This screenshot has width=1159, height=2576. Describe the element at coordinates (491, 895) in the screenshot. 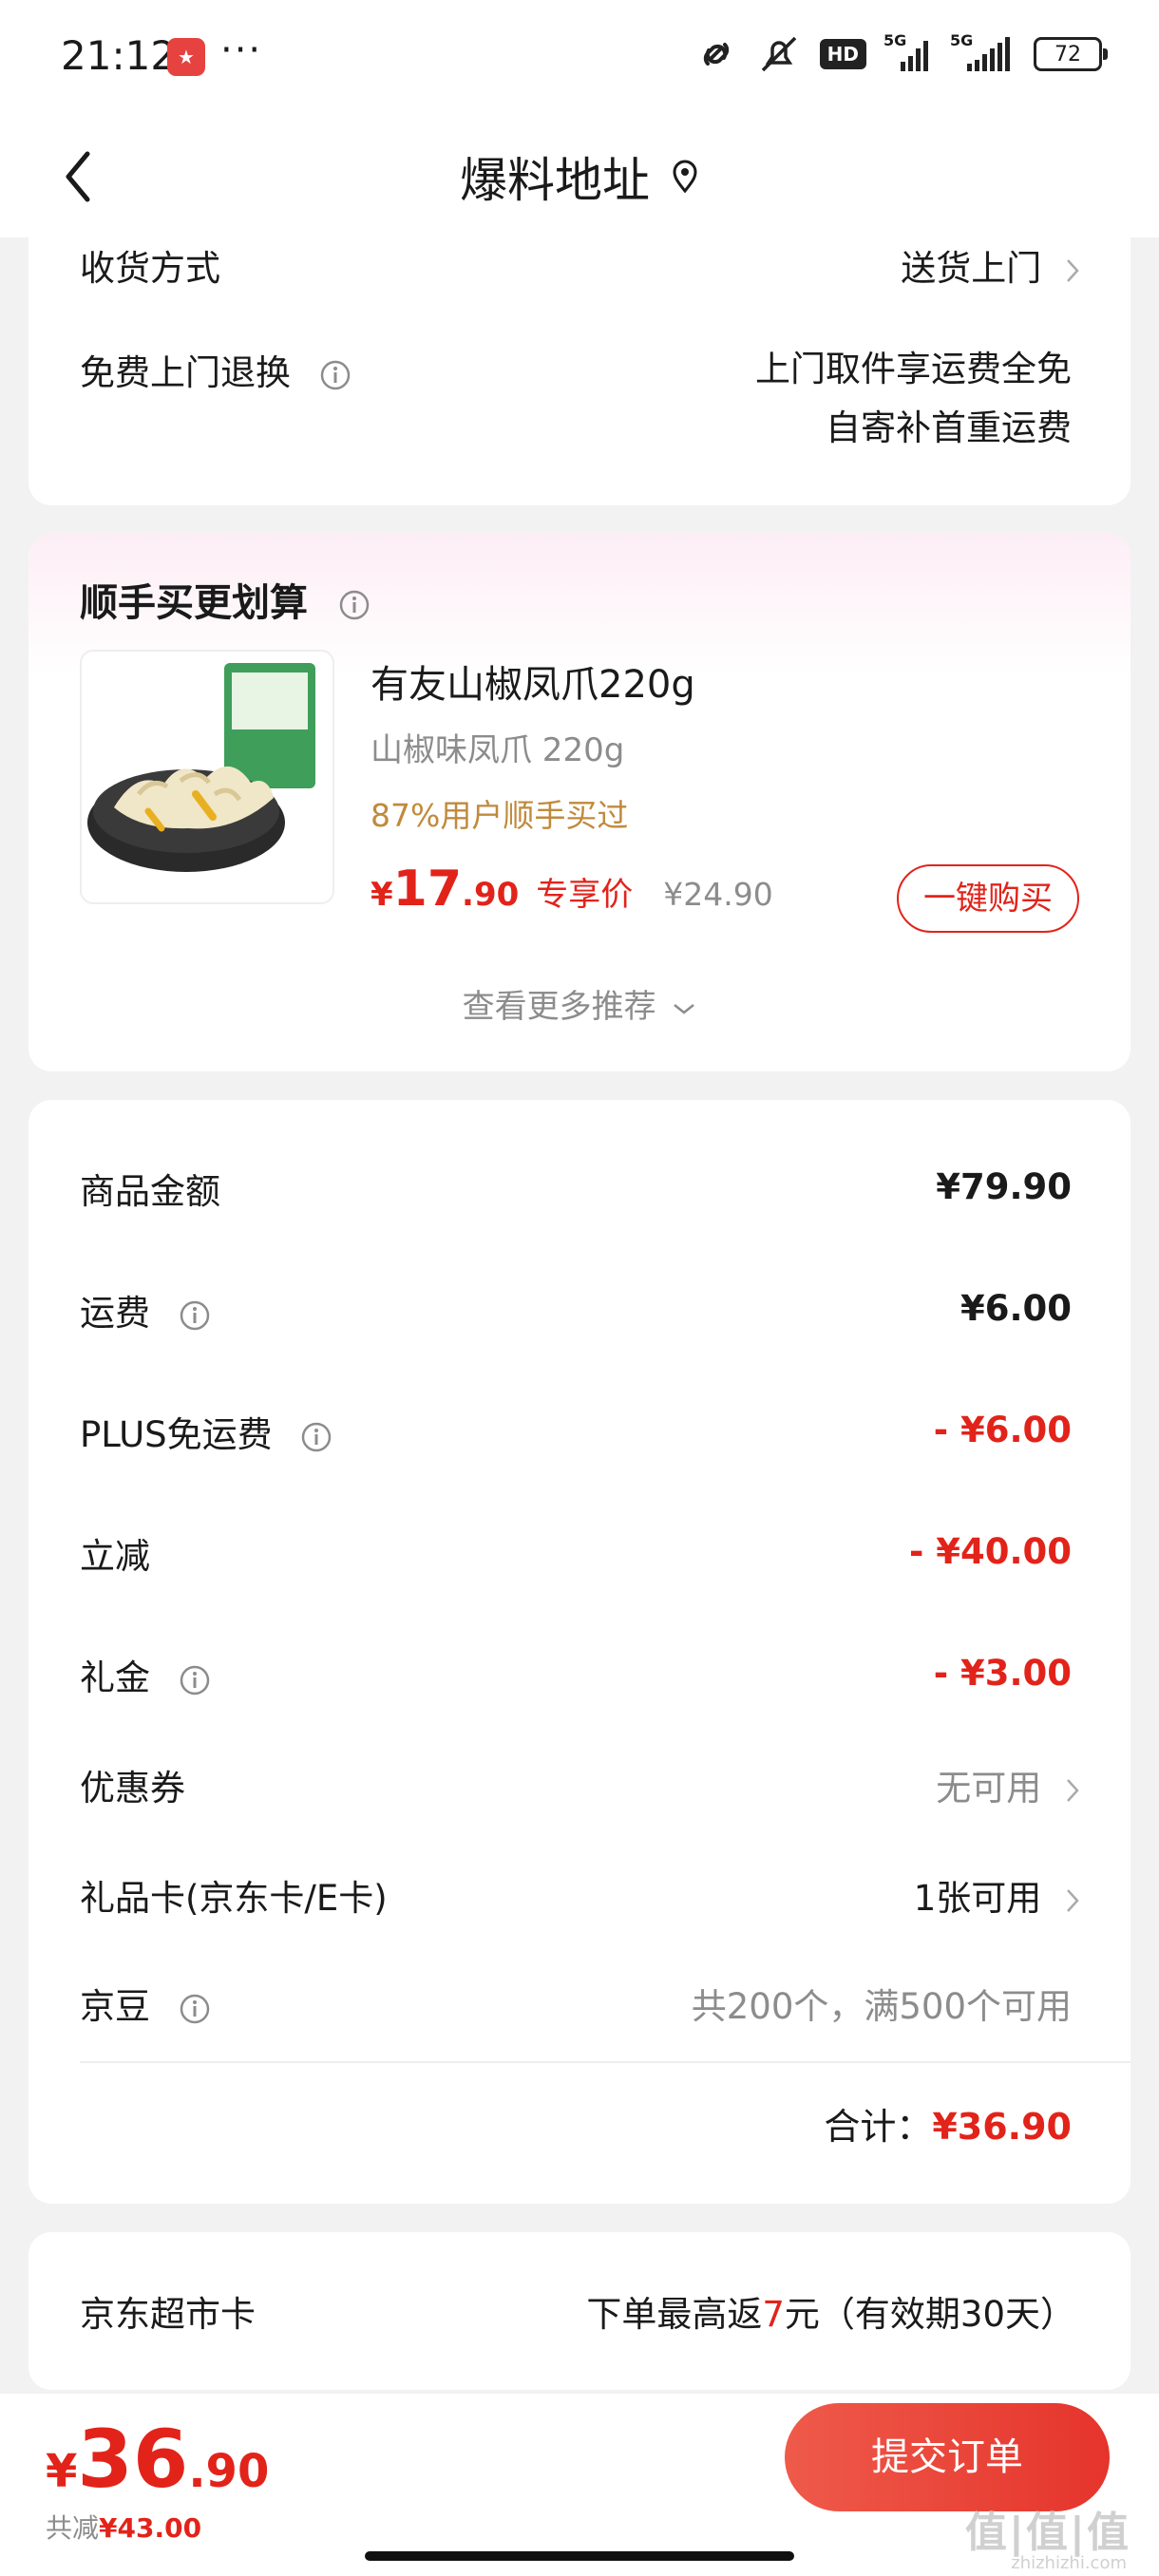

I see `price-decimal: .90` at that location.